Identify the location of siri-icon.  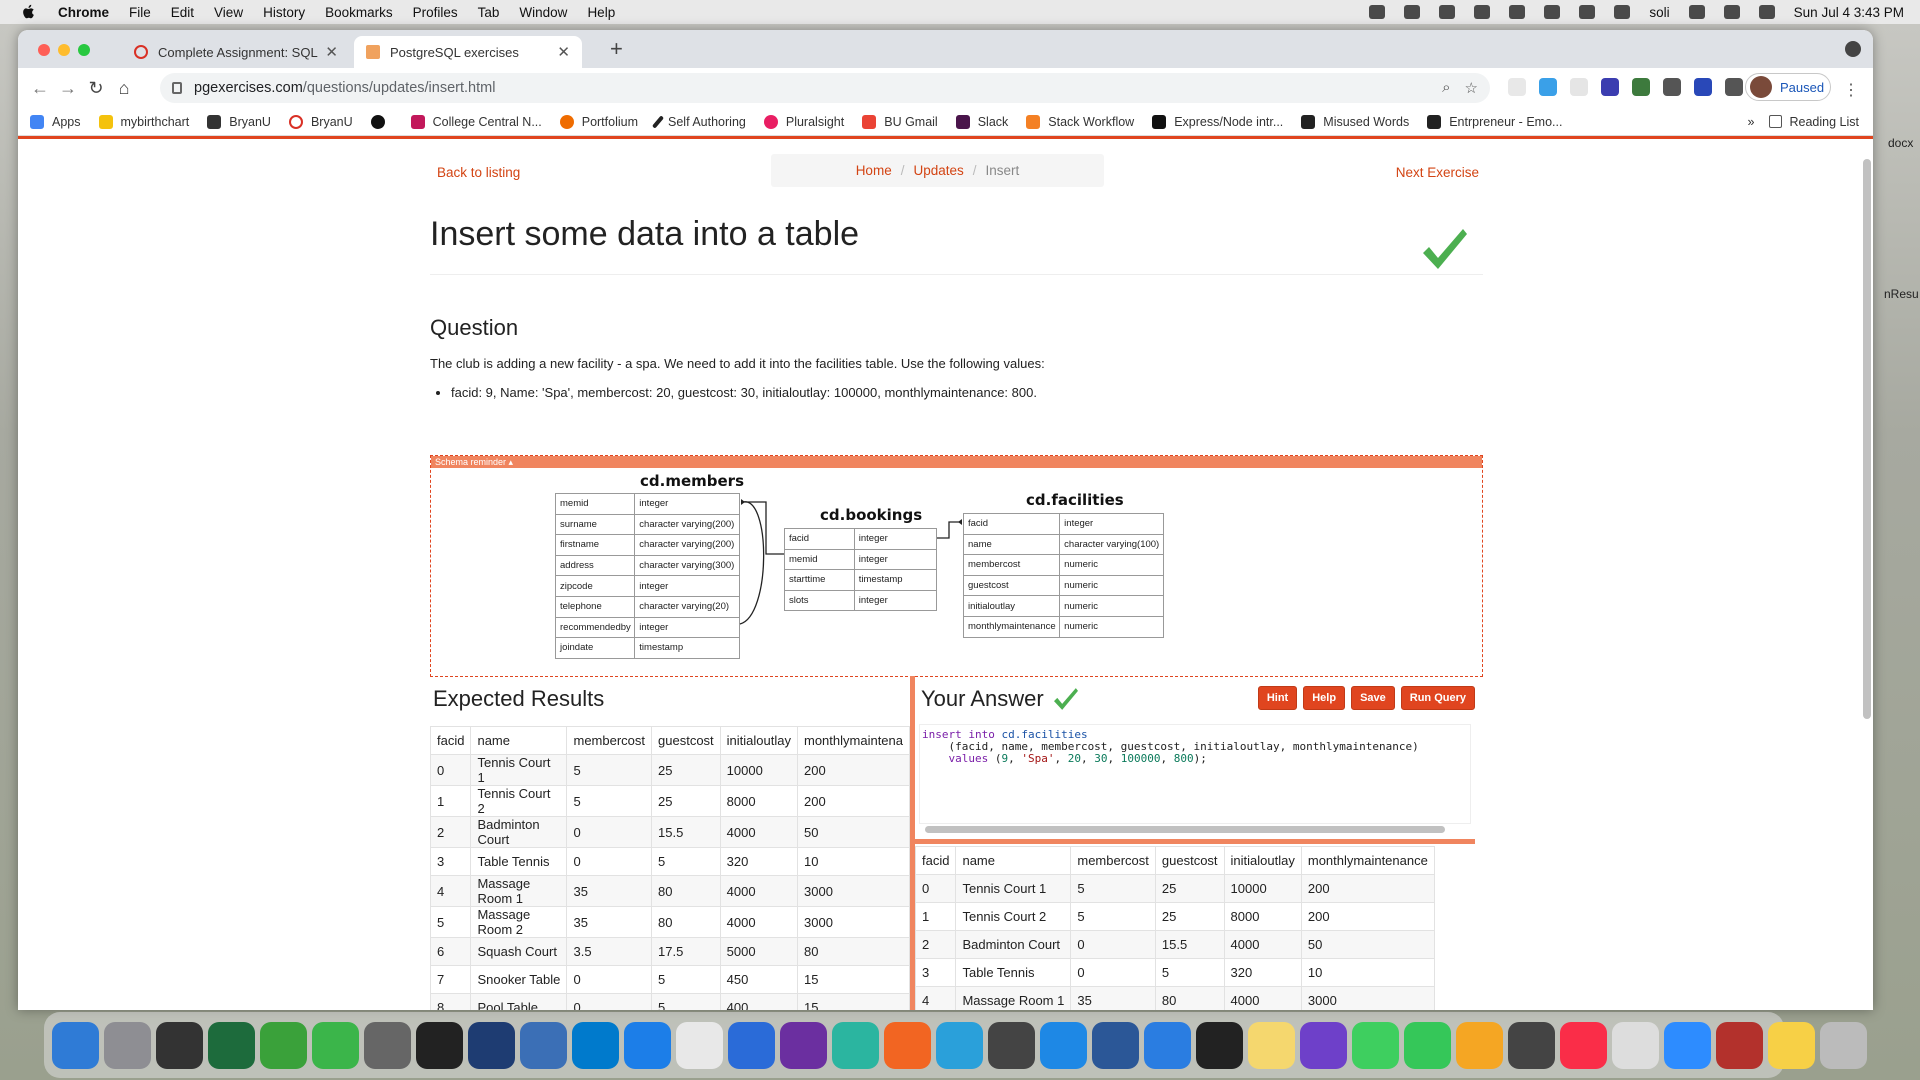
(1766, 12).